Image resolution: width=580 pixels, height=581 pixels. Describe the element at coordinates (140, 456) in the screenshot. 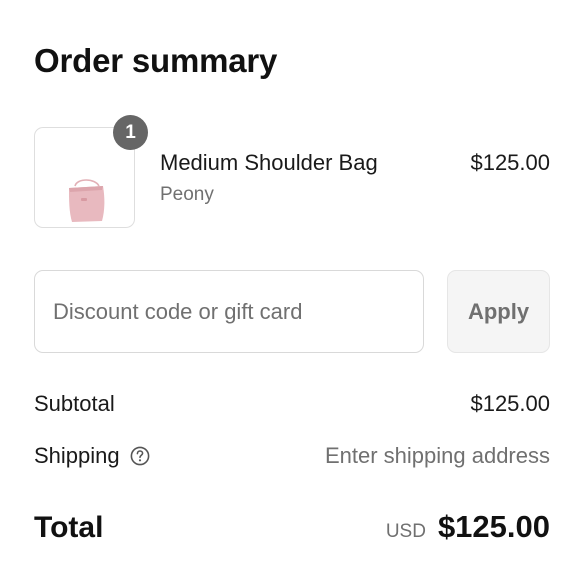

I see `question-circle-icon` at that location.